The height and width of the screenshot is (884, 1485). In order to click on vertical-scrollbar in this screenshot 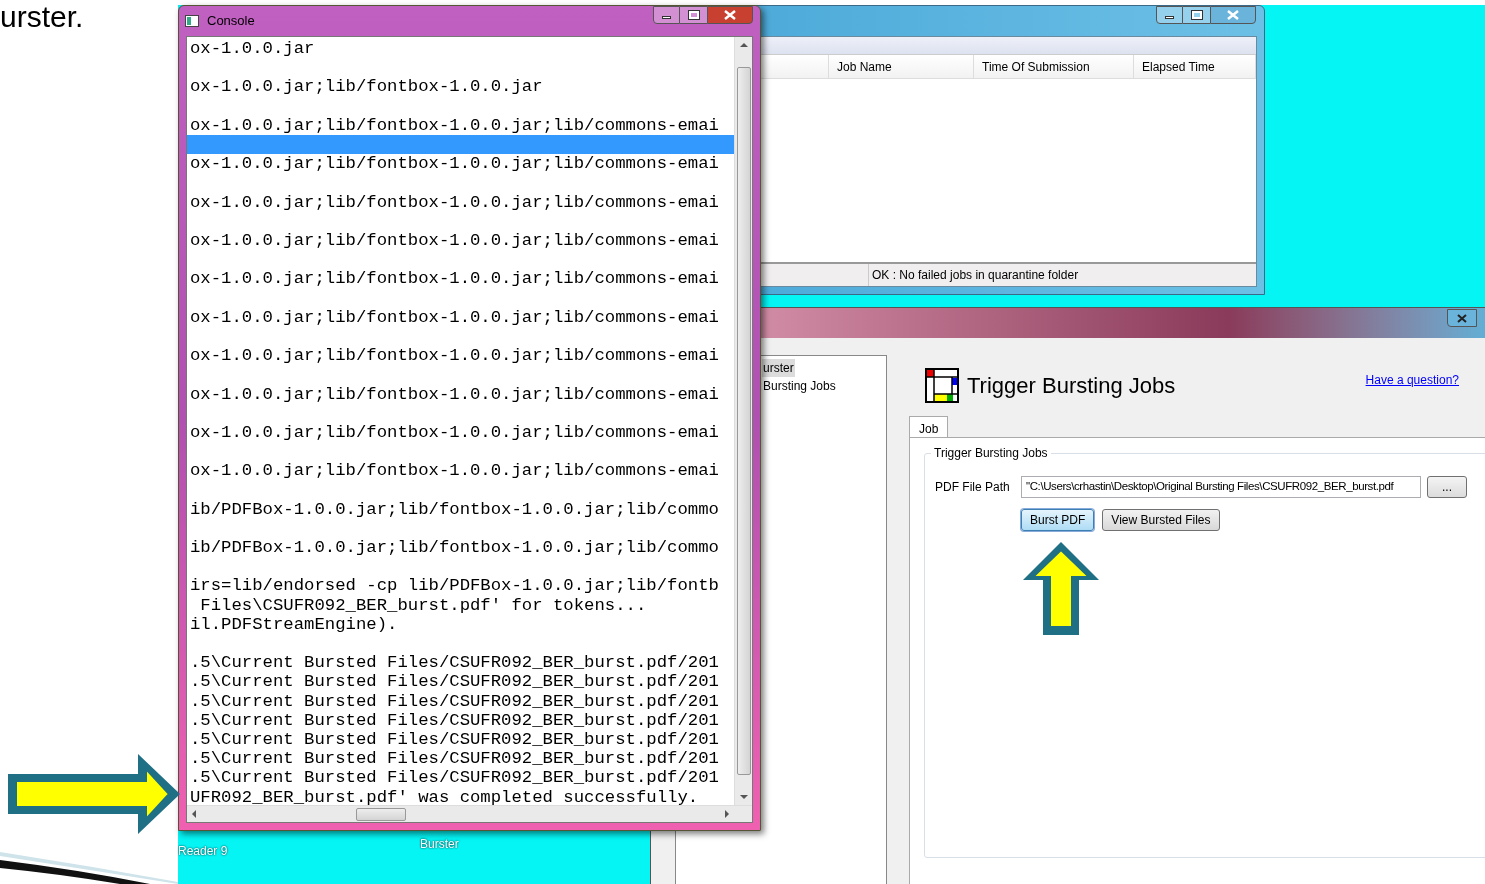, I will do `click(743, 421)`.